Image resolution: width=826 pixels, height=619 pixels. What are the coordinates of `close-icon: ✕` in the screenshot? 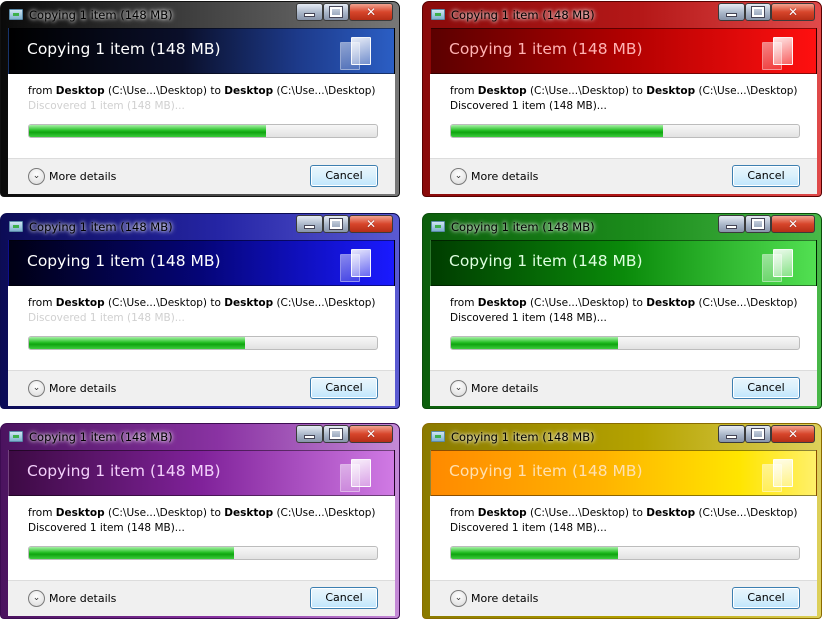 It's located at (371, 12).